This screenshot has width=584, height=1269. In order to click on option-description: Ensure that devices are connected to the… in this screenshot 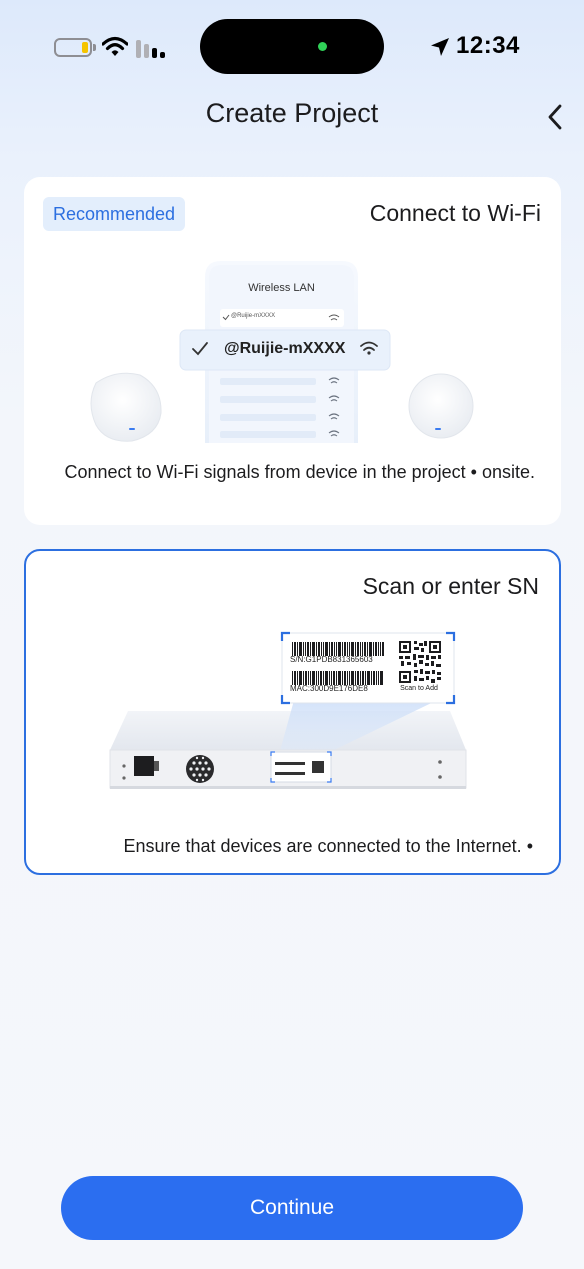, I will do `click(328, 846)`.